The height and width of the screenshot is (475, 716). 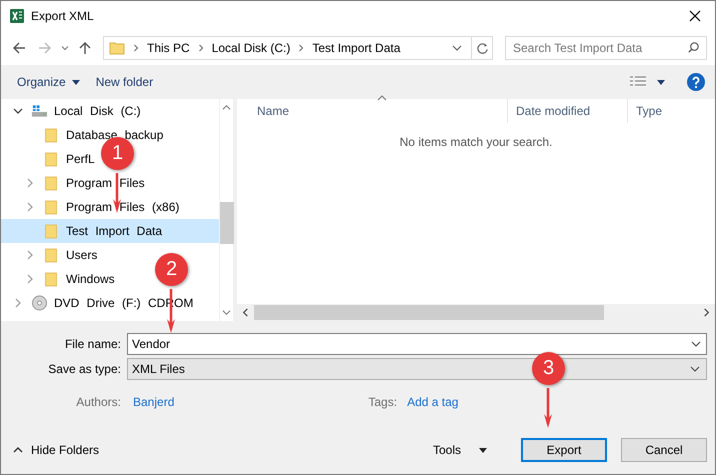 I want to click on tree-item: Program Files, so click(x=74, y=183).